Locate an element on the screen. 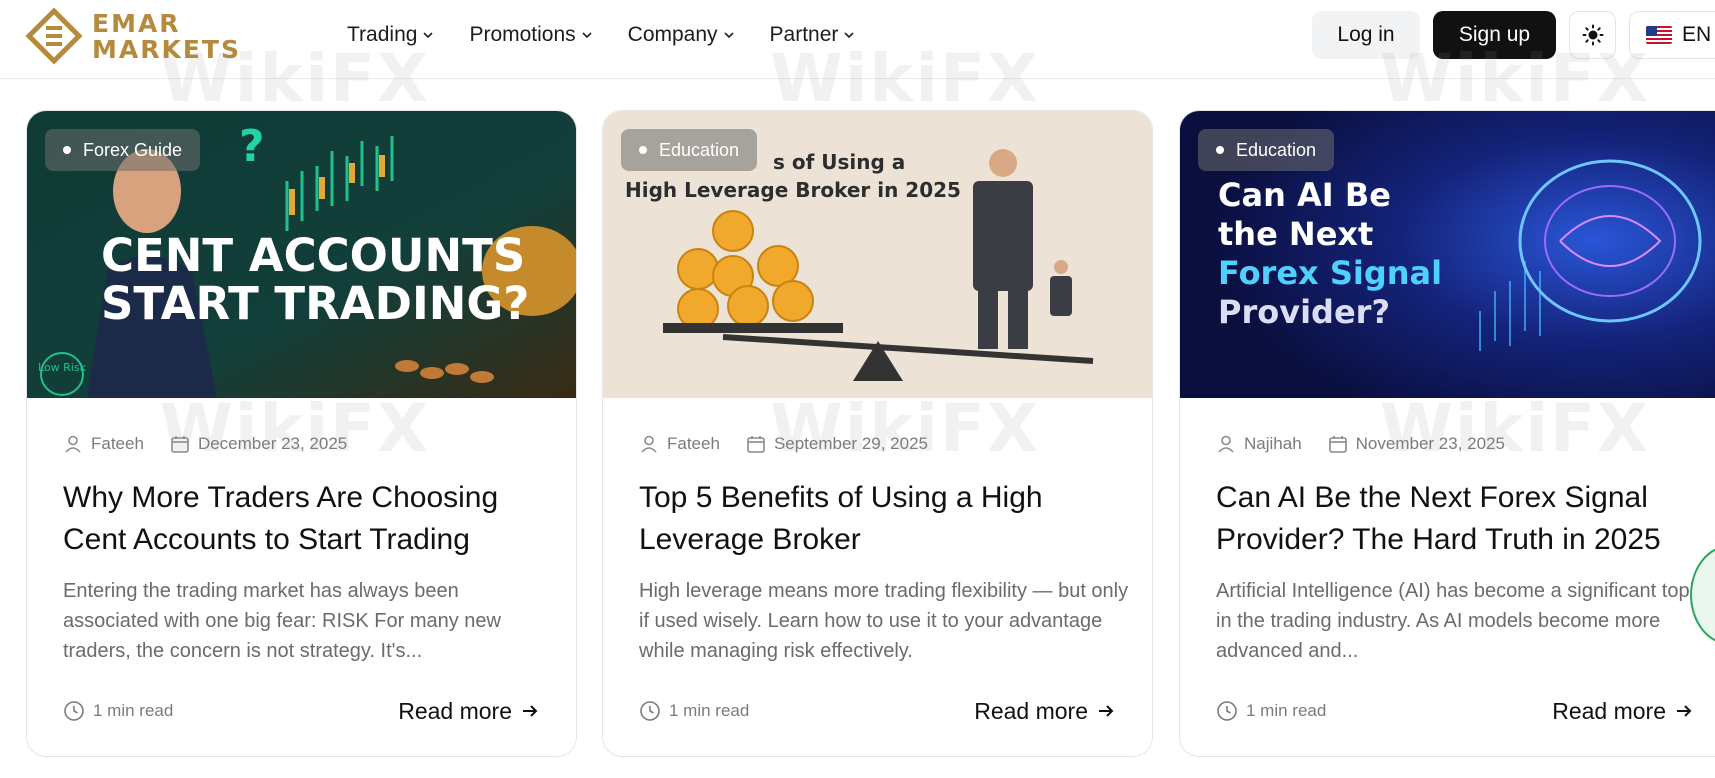 This screenshot has width=1715, height=778. nav-promotions: Promotions is located at coordinates (530, 35).